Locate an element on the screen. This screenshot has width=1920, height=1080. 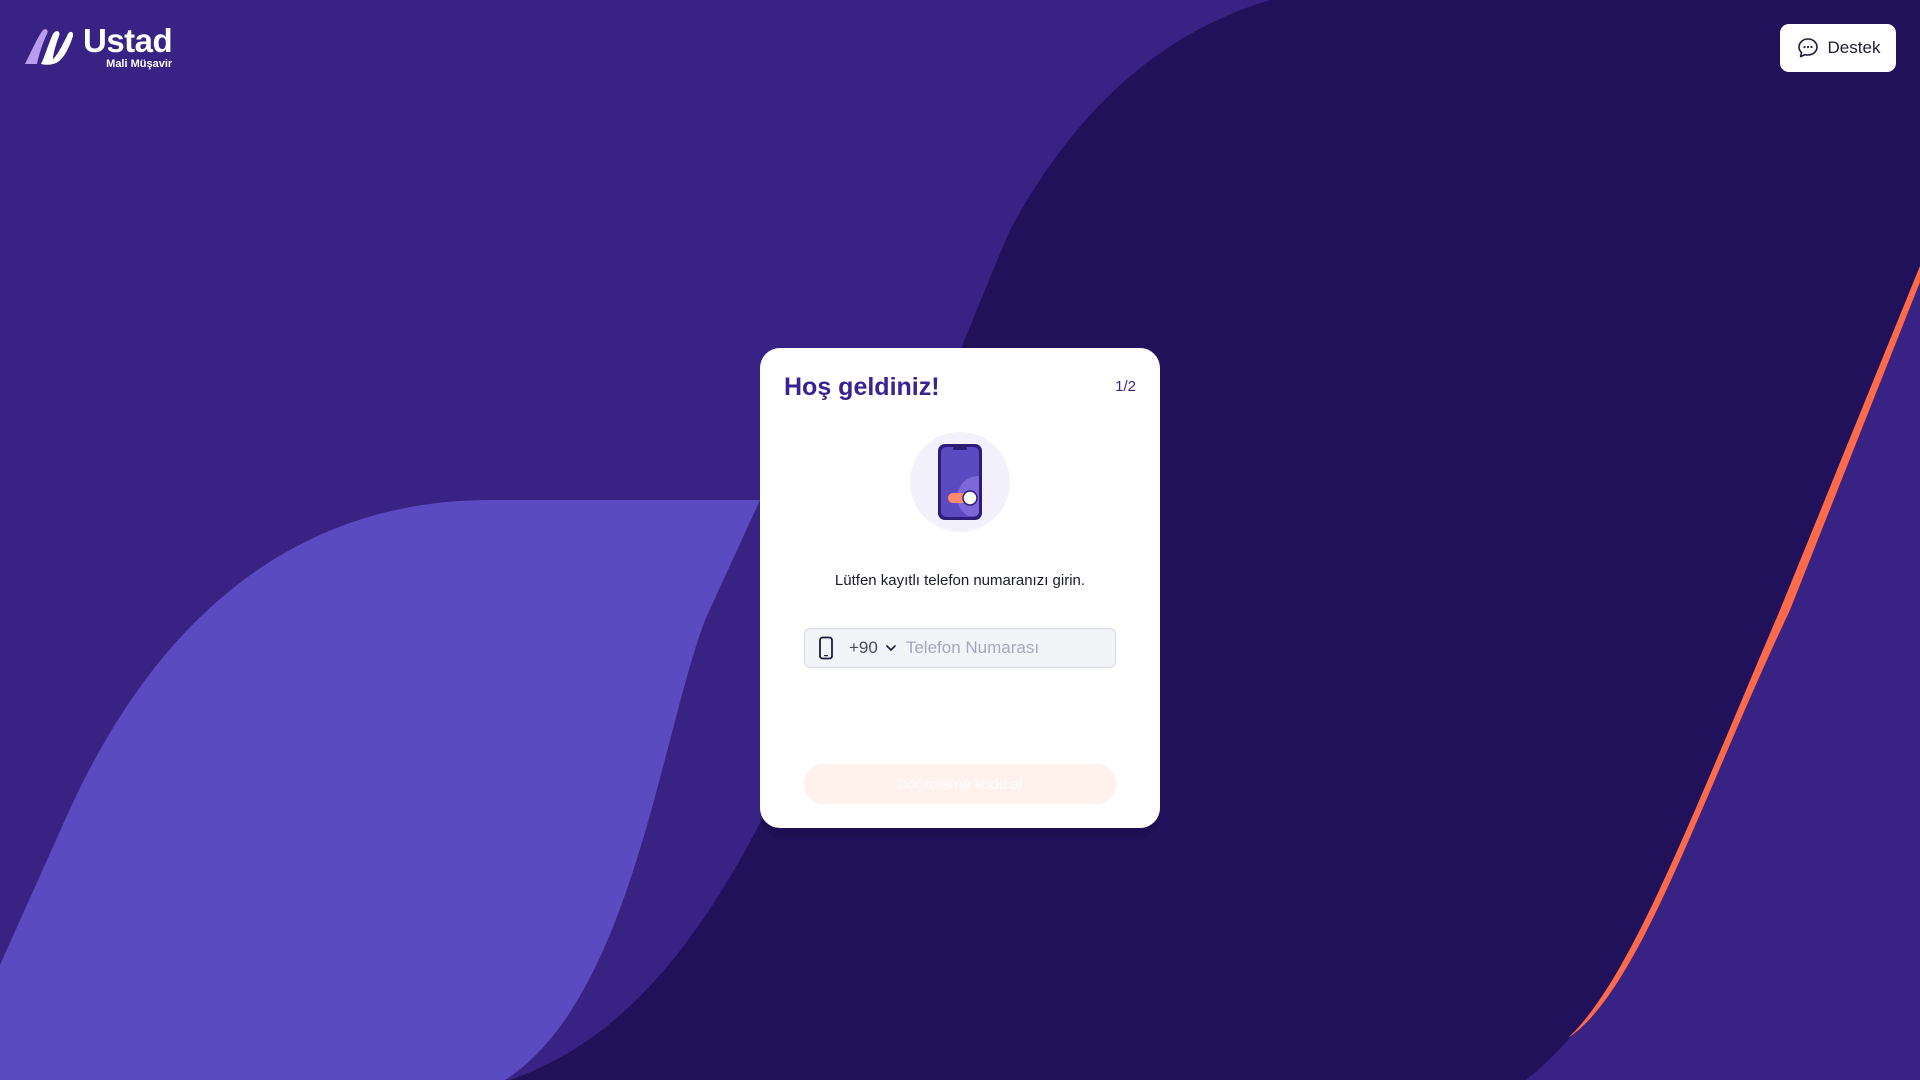
chevron-down-icon is located at coordinates (891, 648).